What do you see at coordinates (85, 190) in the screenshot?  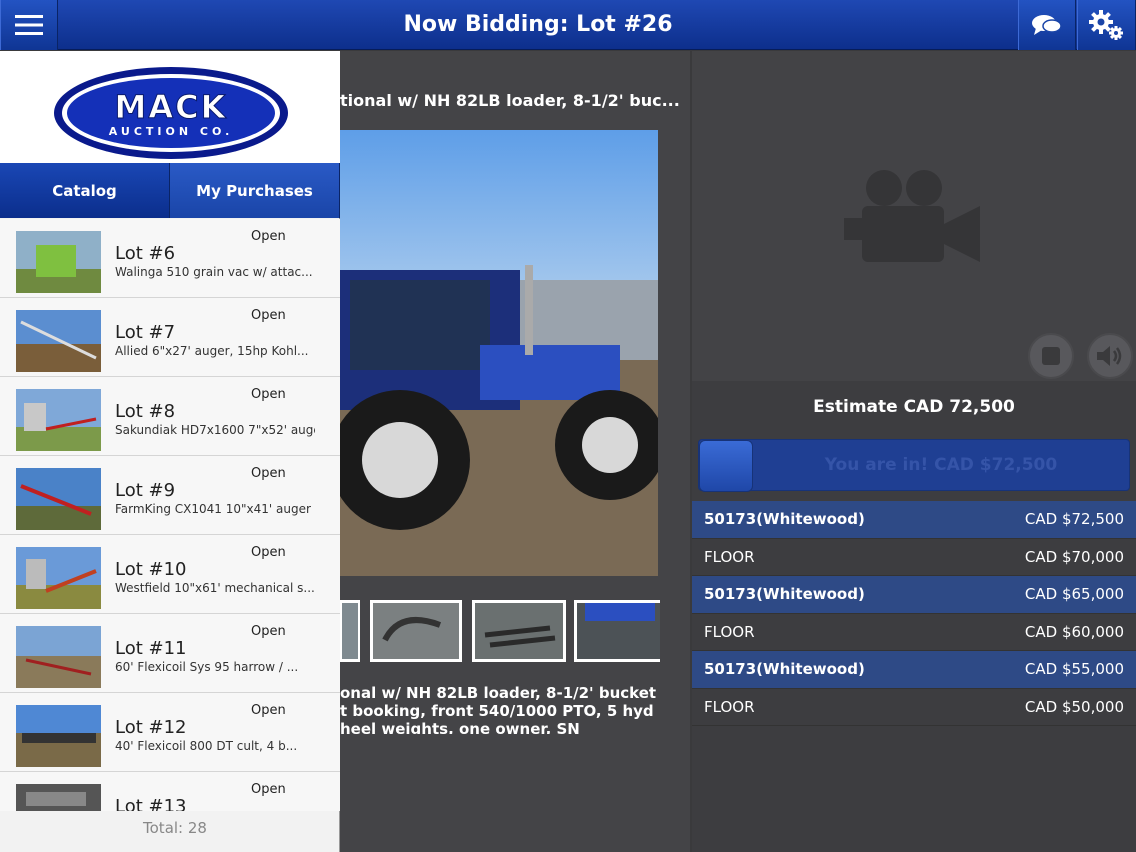 I see `tab-catalog: Catalog` at bounding box center [85, 190].